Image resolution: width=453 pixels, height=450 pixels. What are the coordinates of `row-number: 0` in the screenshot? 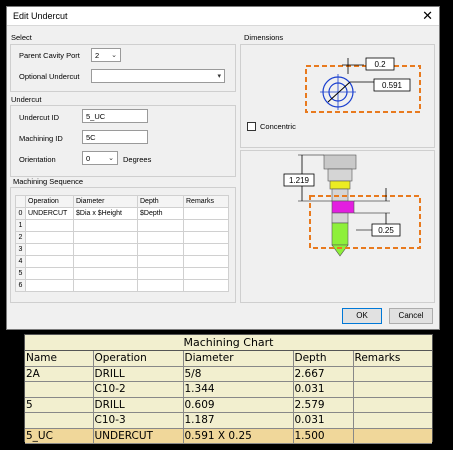 It's located at (20, 213).